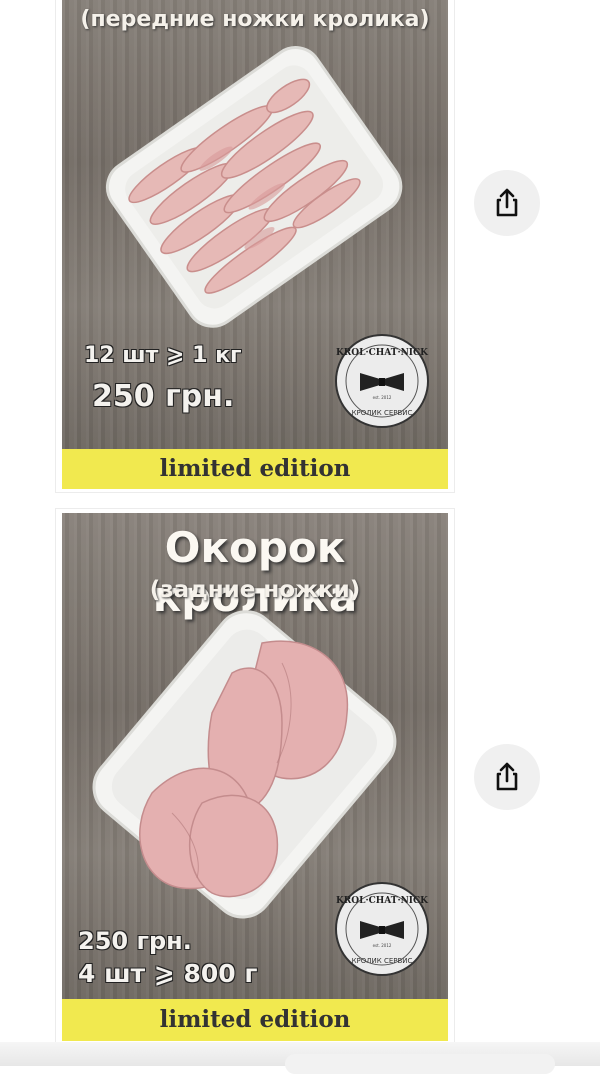 Image resolution: width=600 pixels, height=1074 pixels. I want to click on price-quantity: 4 шт ⩾ 800 г, so click(168, 973).